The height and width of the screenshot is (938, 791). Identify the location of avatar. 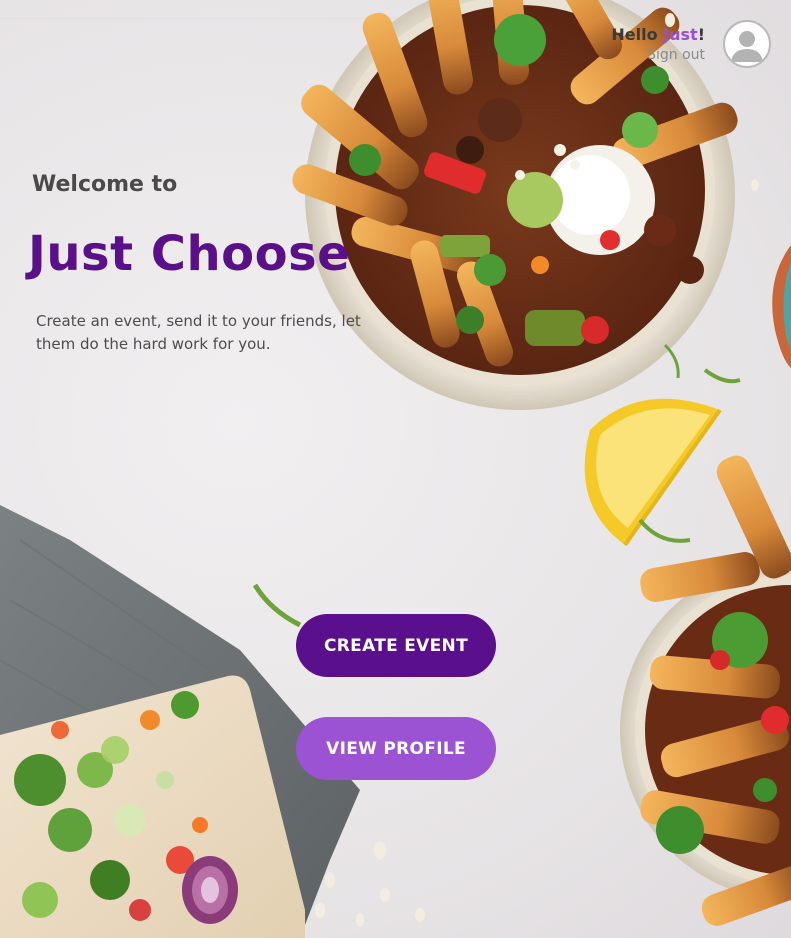
(747, 44).